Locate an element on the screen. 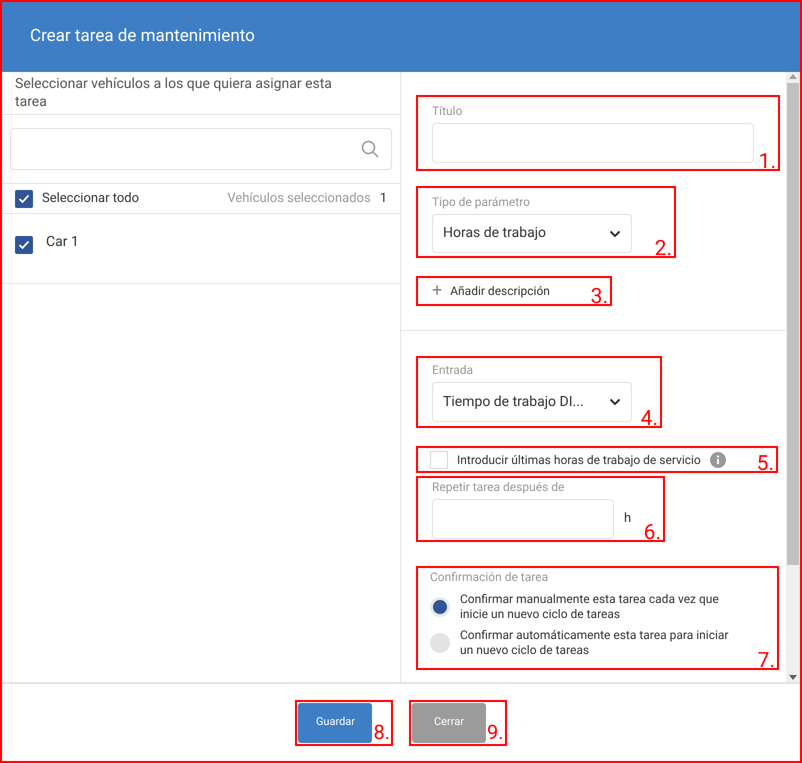 This screenshot has width=802, height=763. search-icon is located at coordinates (370, 149).